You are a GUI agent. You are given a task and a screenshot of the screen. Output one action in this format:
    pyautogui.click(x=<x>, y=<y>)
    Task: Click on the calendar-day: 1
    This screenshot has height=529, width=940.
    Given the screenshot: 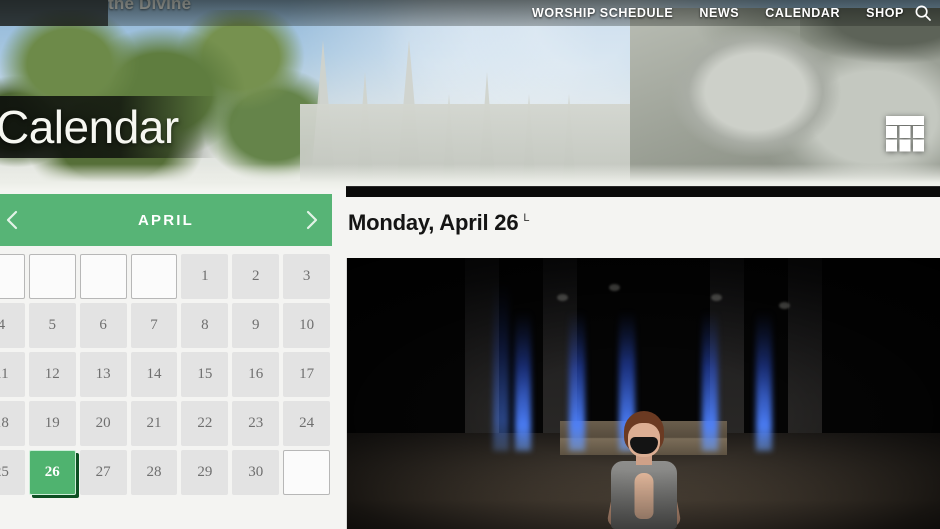 What is the action you would take?
    pyautogui.click(x=205, y=276)
    